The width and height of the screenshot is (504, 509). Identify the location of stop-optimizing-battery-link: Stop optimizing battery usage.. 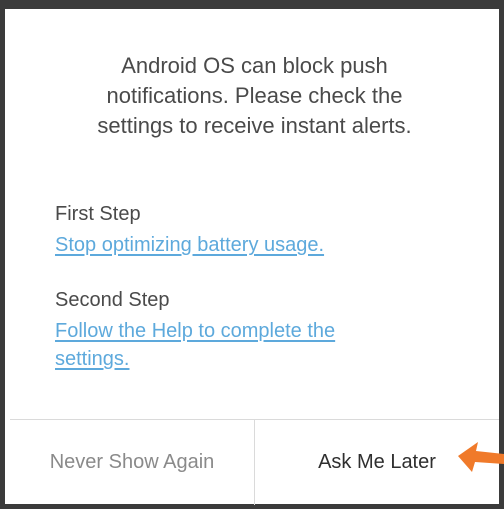
(189, 245).